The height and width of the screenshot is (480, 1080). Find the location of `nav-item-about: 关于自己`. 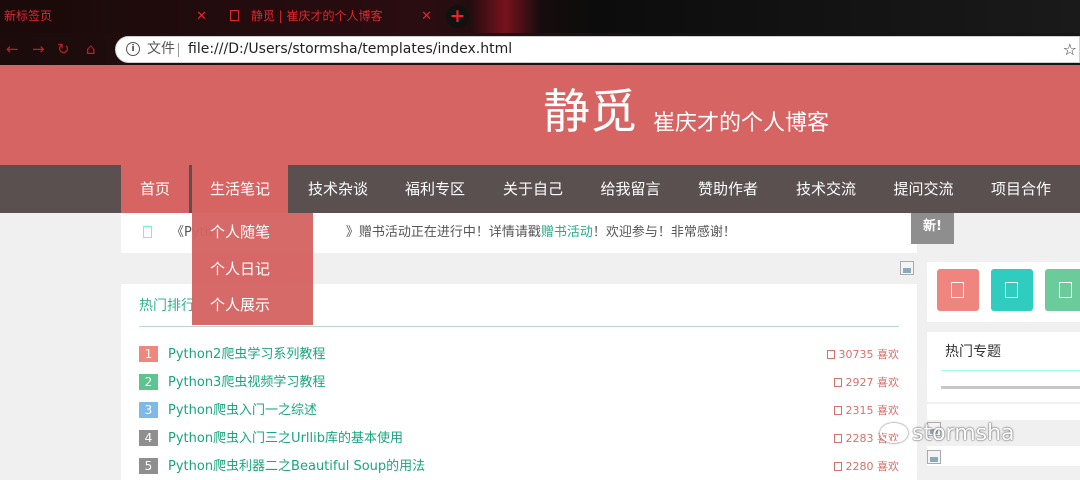

nav-item-about: 关于自己 is located at coordinates (533, 189).